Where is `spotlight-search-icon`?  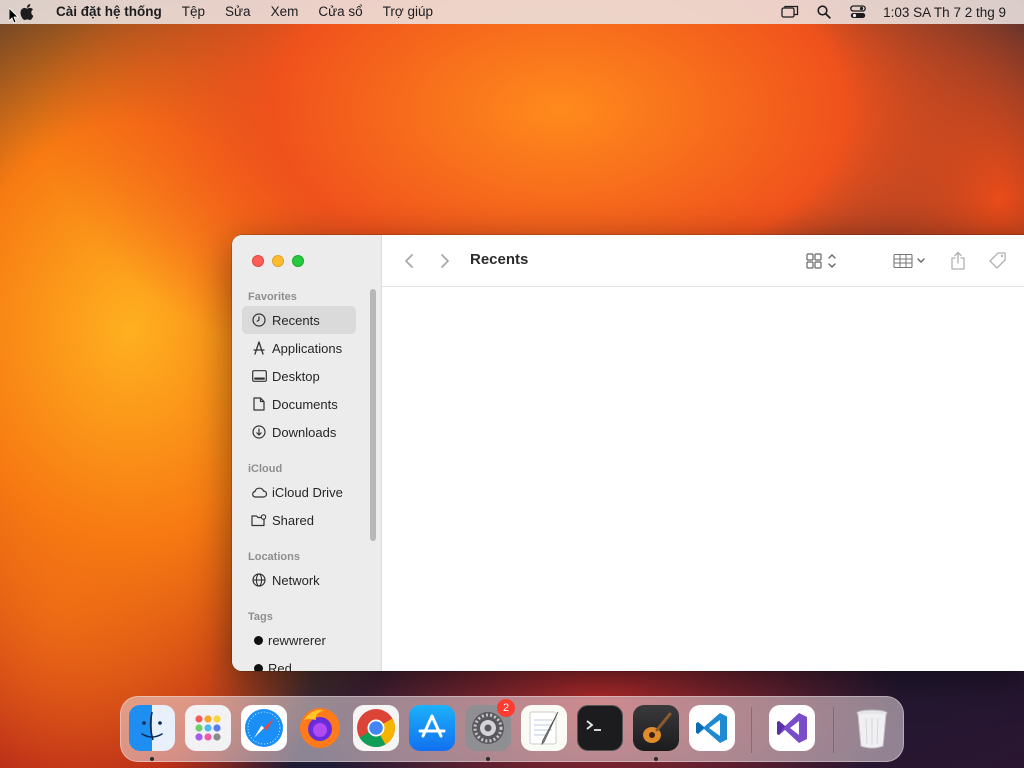 spotlight-search-icon is located at coordinates (824, 12).